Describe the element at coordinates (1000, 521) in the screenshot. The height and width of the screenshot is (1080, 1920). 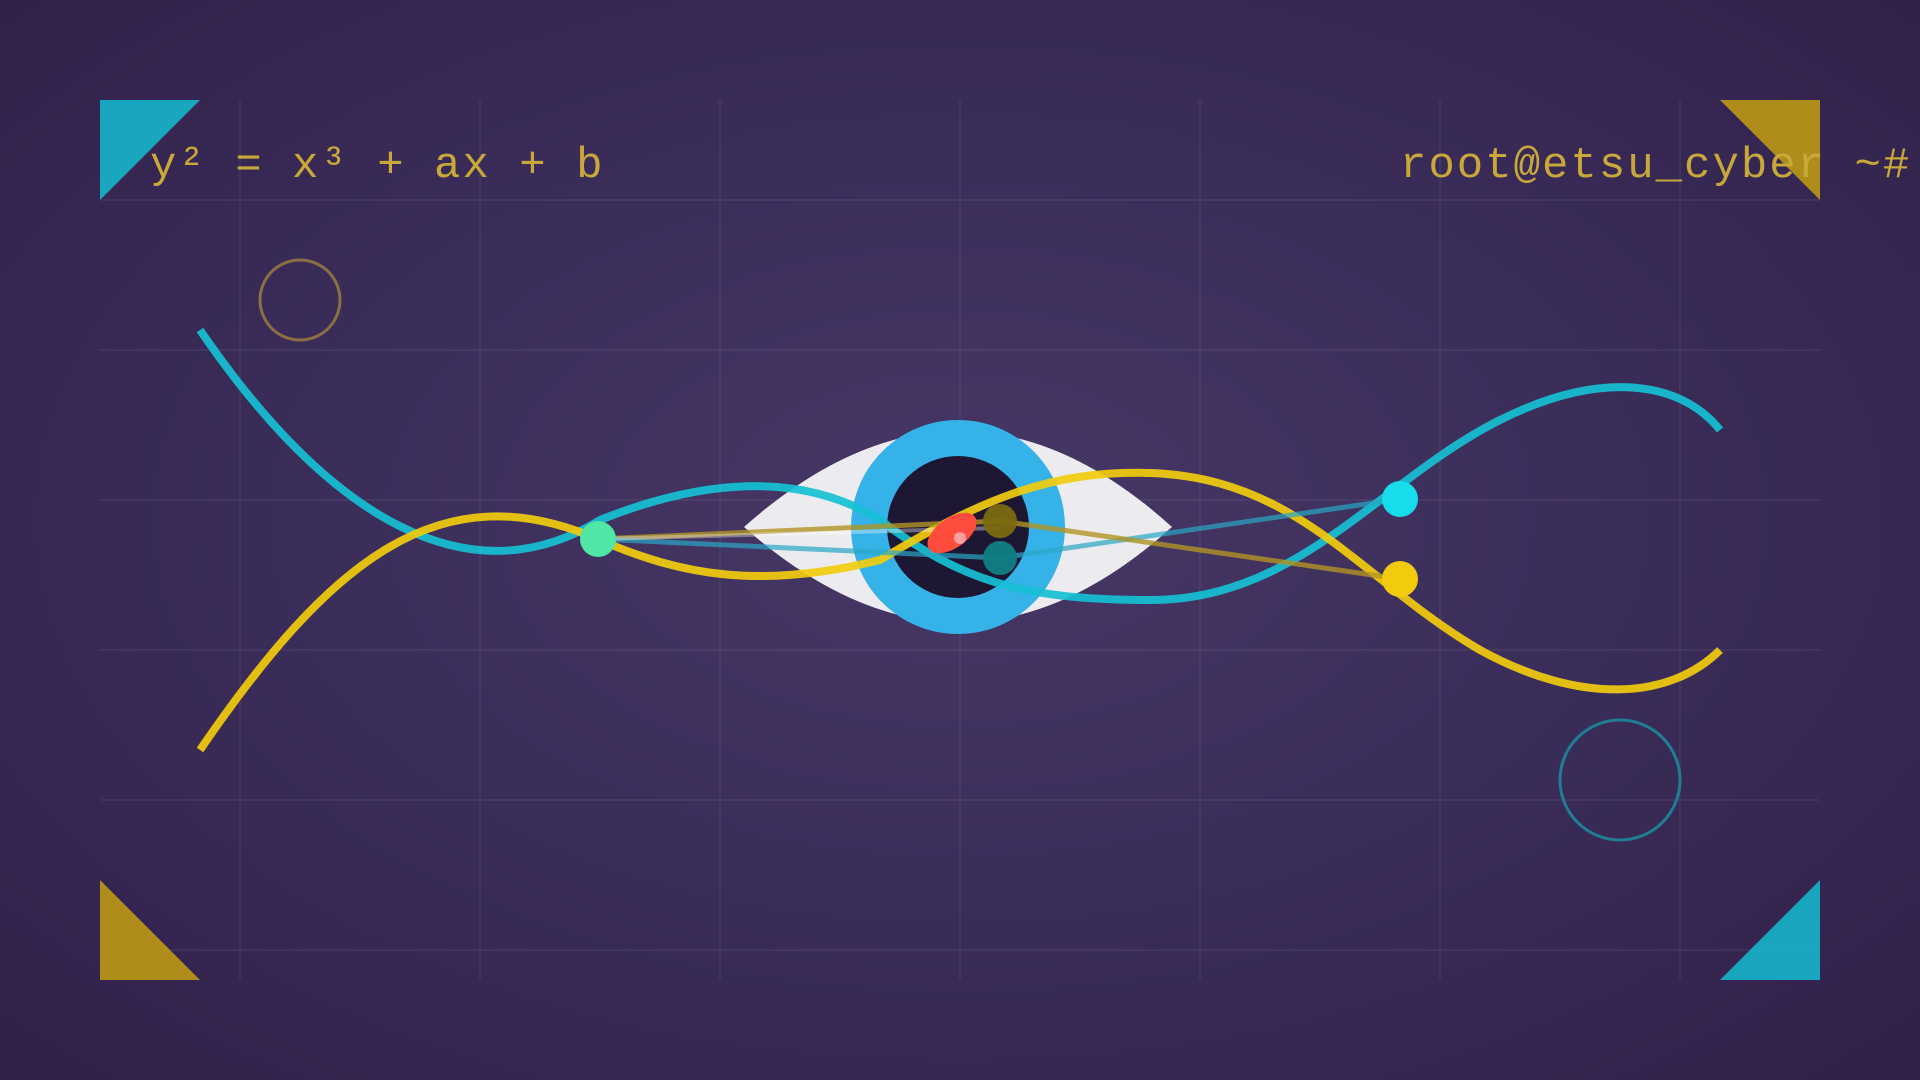
I see `point-gold-center` at that location.